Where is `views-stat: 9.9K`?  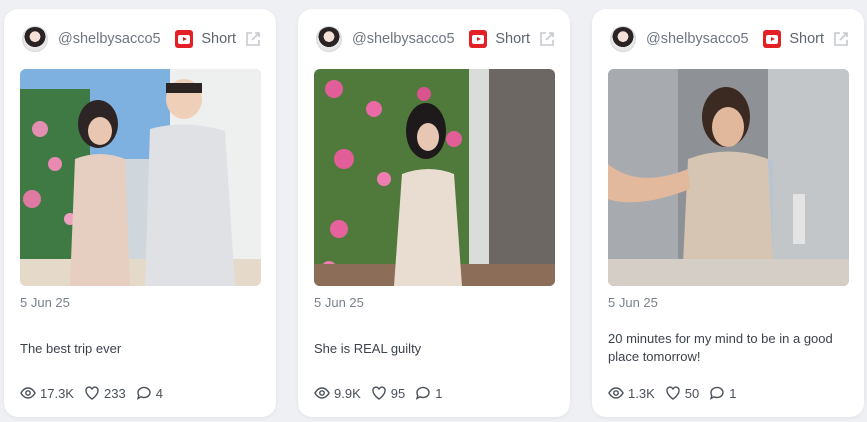 views-stat: 9.9K is located at coordinates (337, 393).